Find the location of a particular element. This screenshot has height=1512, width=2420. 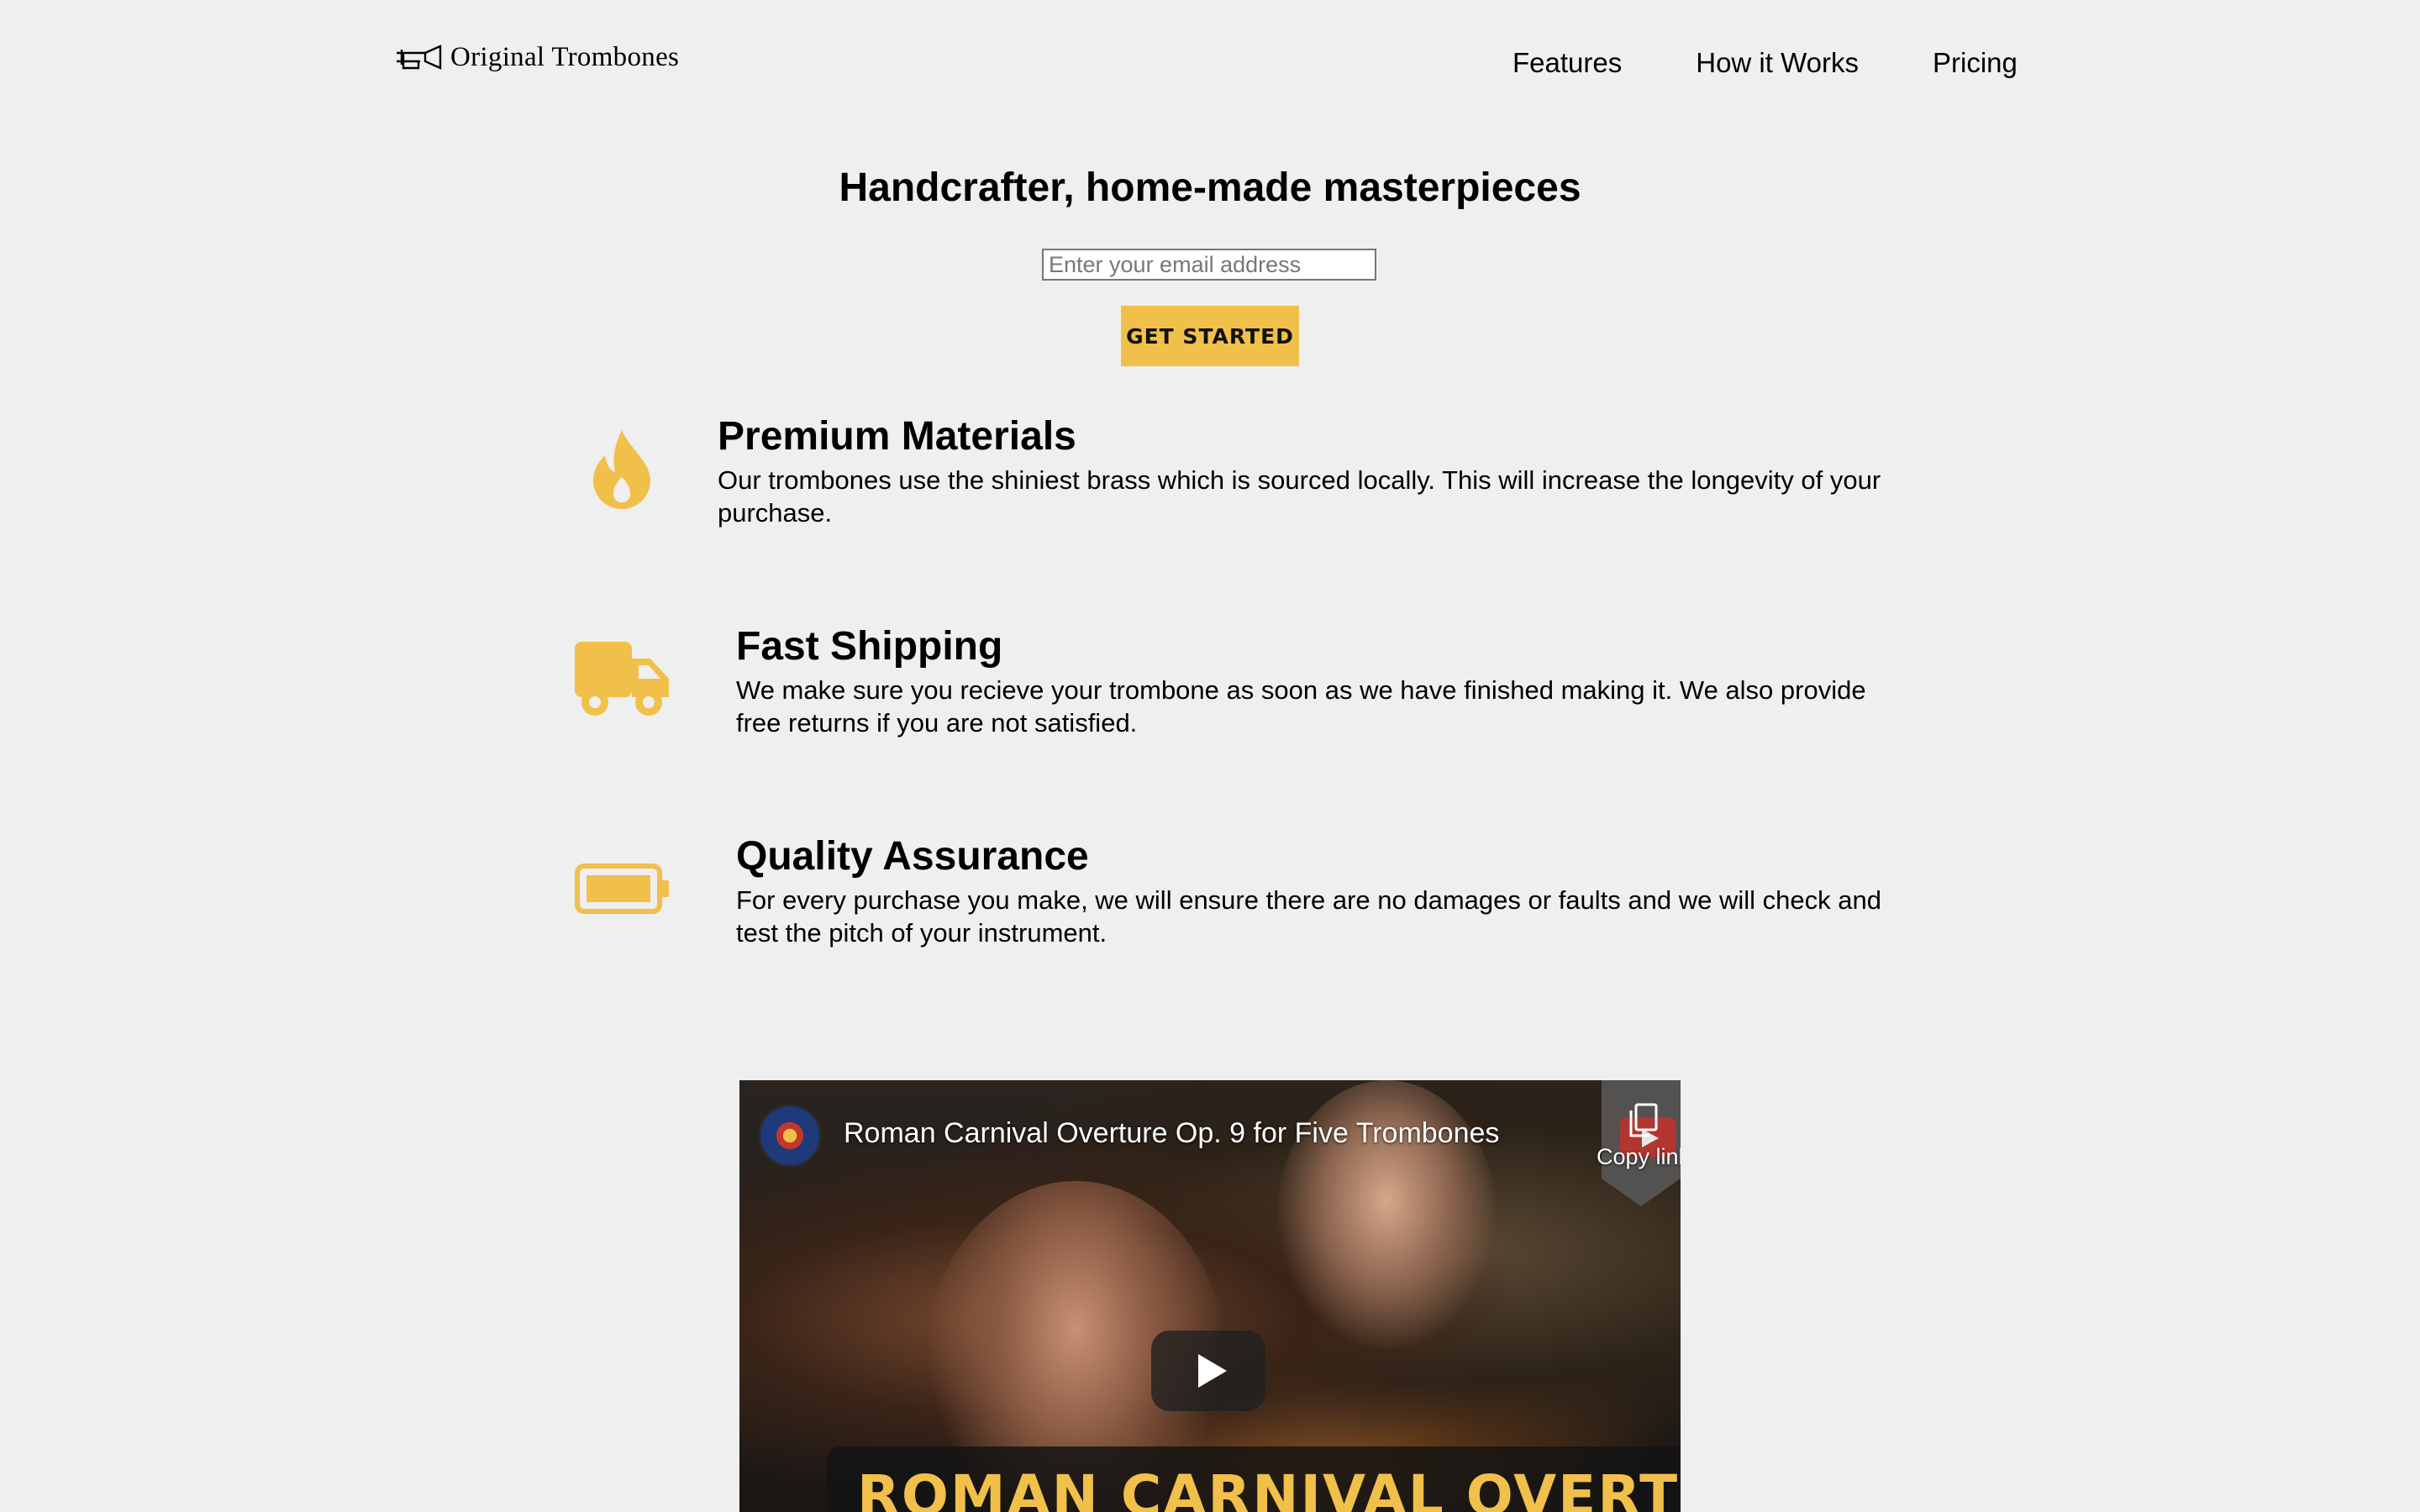

battery-full-icon is located at coordinates (622, 889).